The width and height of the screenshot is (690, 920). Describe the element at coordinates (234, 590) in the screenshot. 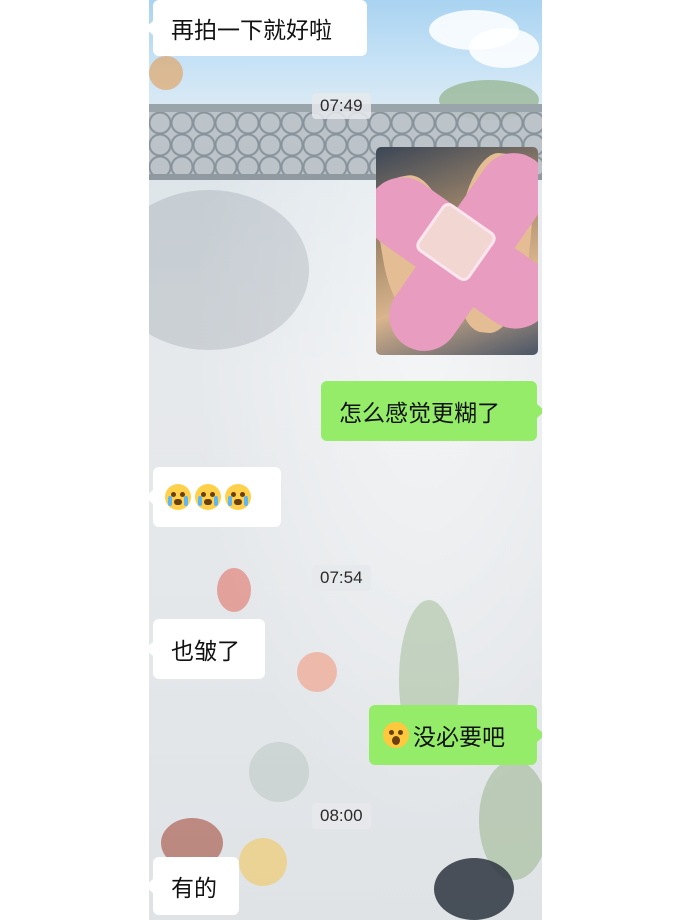

I see `wallpaper-doodle-balloon` at that location.